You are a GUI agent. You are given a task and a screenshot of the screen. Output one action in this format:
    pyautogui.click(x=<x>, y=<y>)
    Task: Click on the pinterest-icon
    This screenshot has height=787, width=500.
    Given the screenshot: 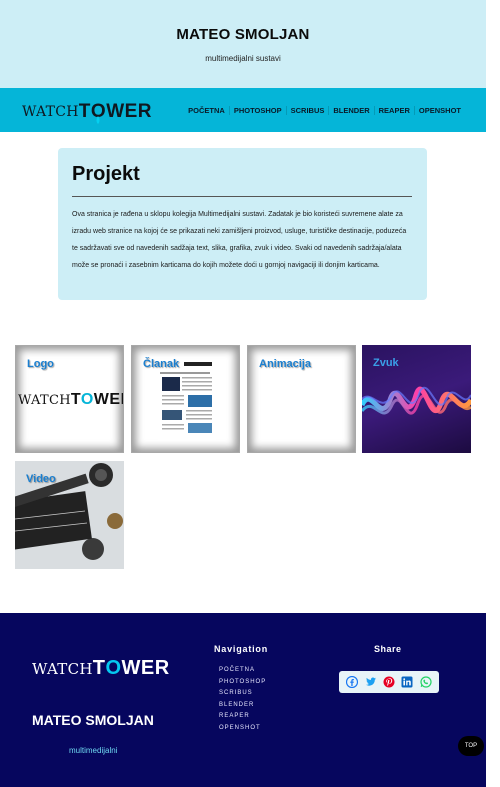 What is the action you would take?
    pyautogui.click(x=388, y=682)
    